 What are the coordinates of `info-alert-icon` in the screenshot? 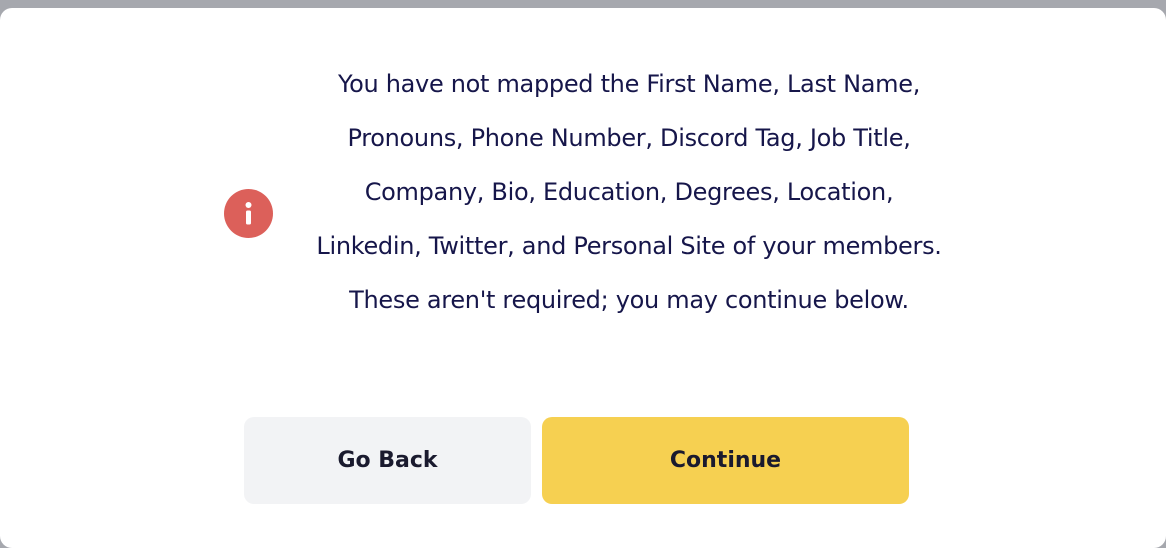 It's located at (248, 213).